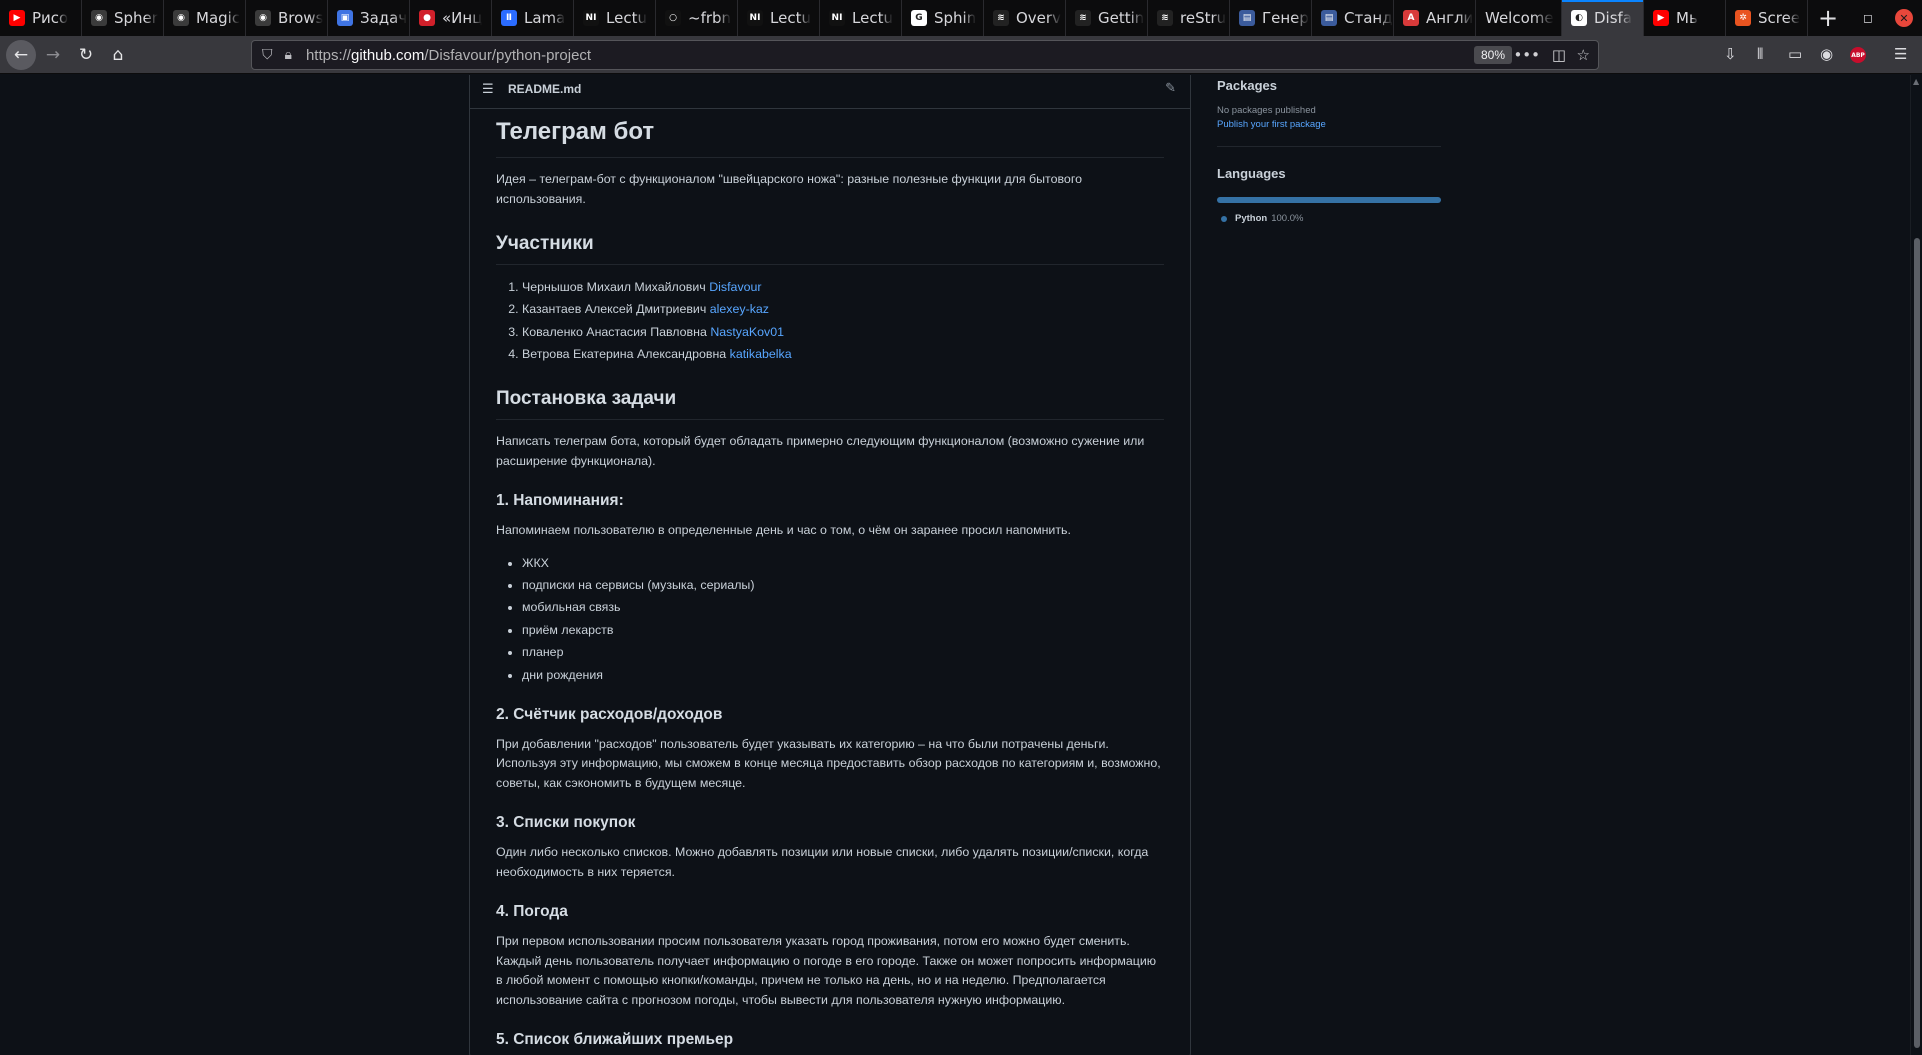 The width and height of the screenshot is (1922, 1055). Describe the element at coordinates (1743, 18) in the screenshot. I see `ubuntu-icon: ✲` at that location.